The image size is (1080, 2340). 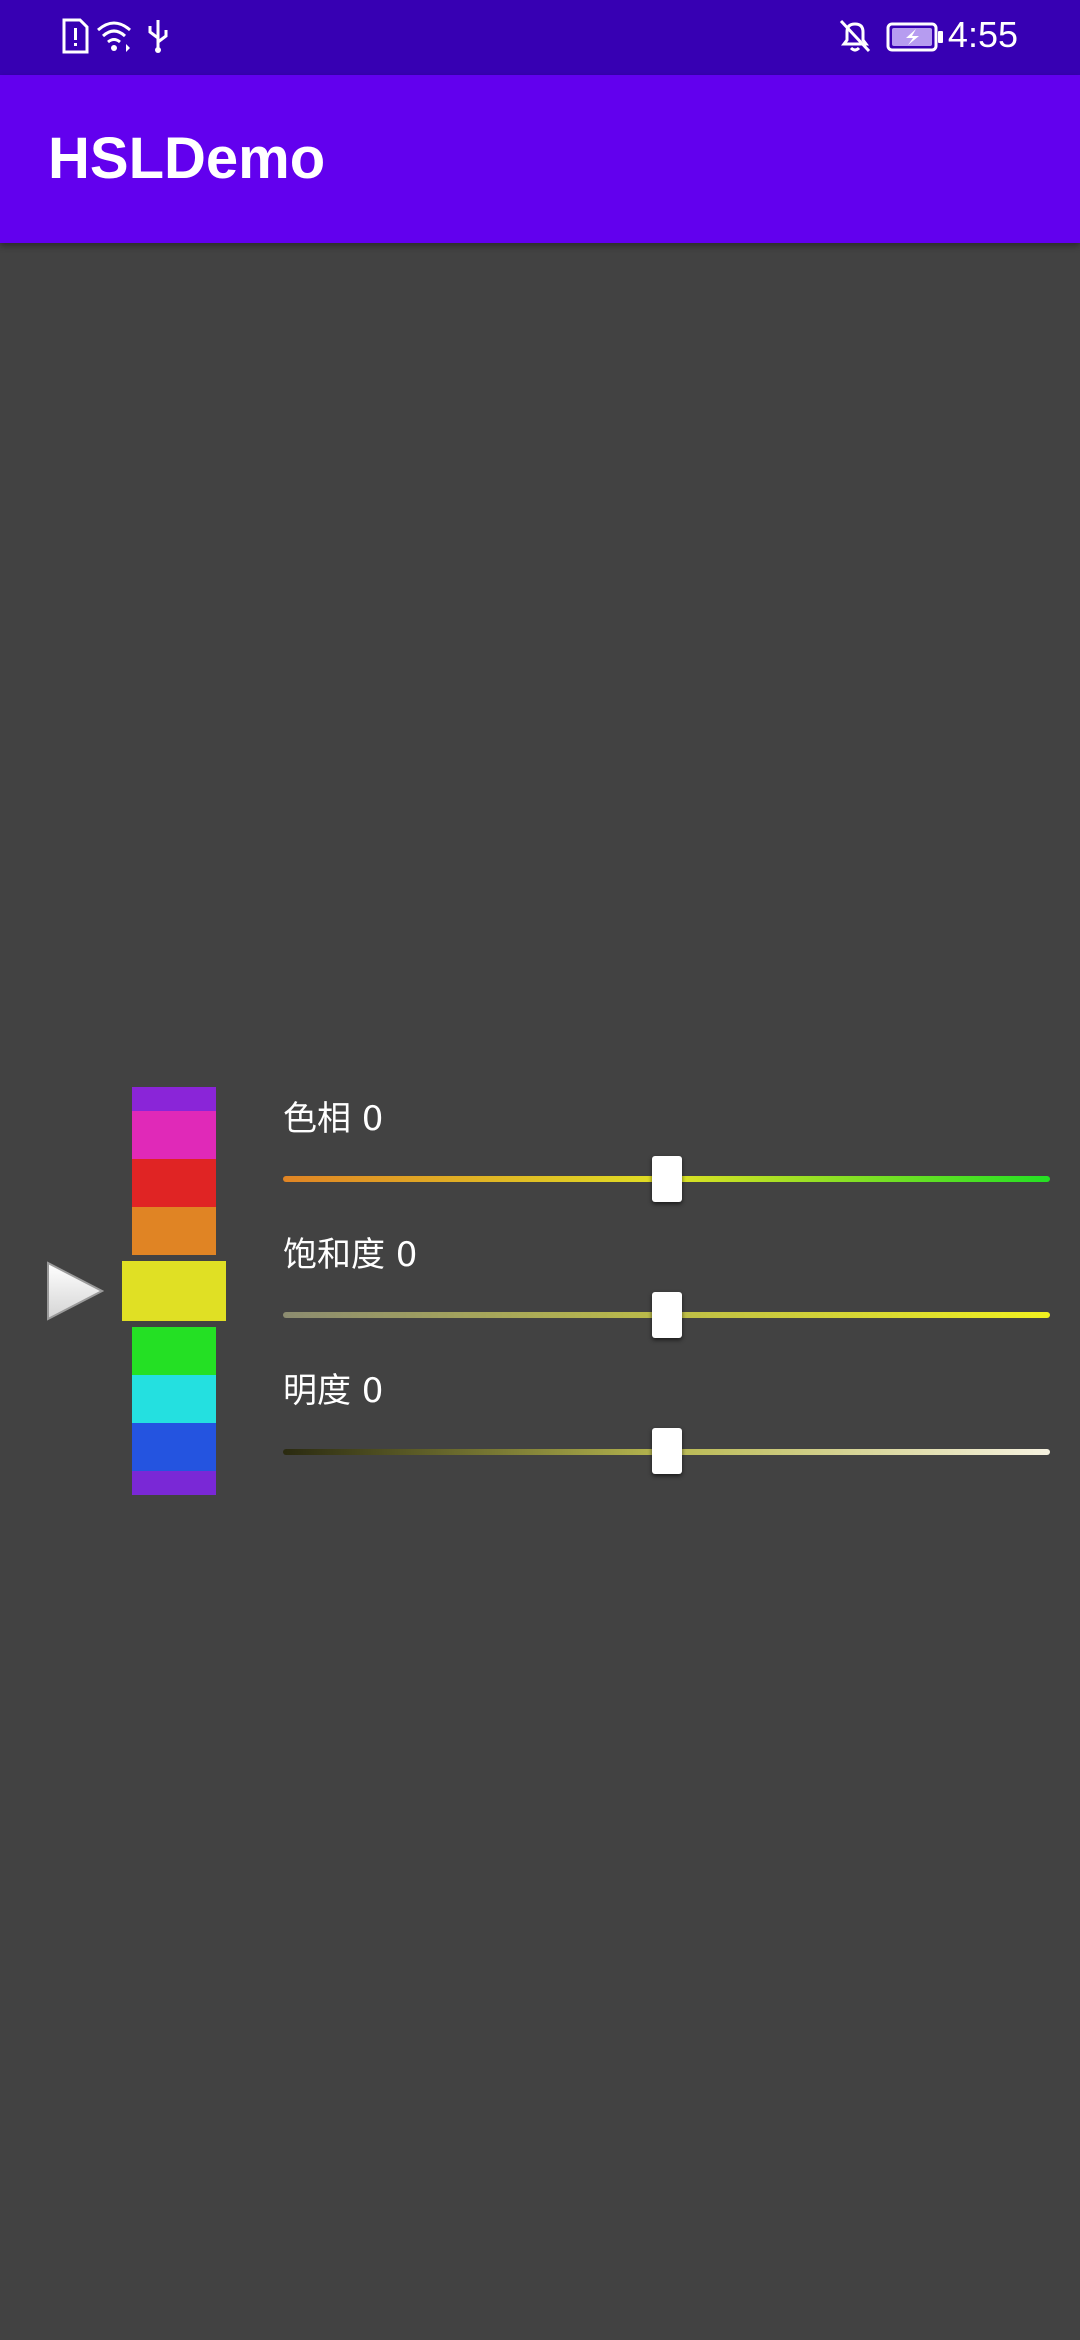 I want to click on color-swatch-red, so click(x=174, y=1183).